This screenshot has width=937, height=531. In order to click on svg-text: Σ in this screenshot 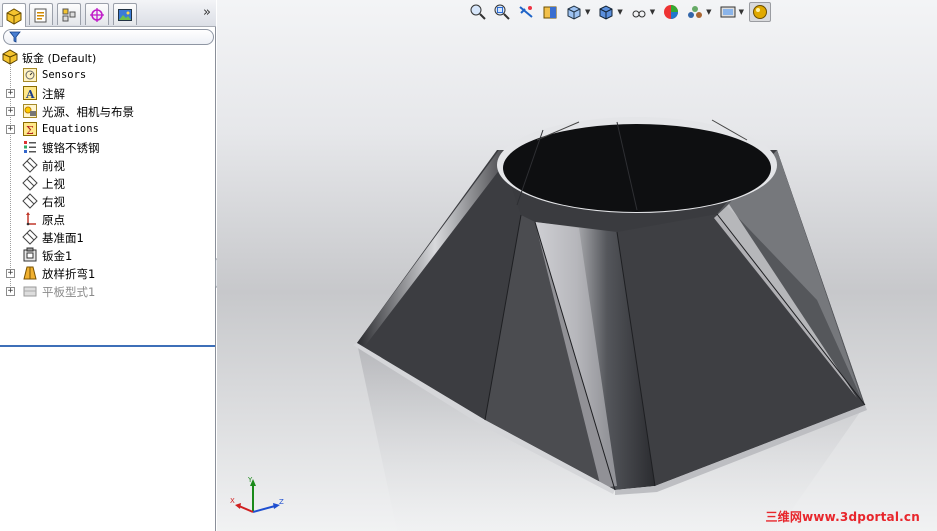, I will do `click(30, 130)`.